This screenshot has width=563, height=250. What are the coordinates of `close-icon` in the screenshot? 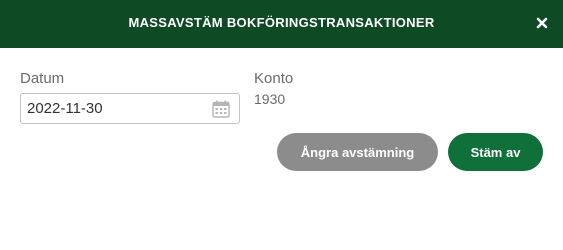 It's located at (542, 23).